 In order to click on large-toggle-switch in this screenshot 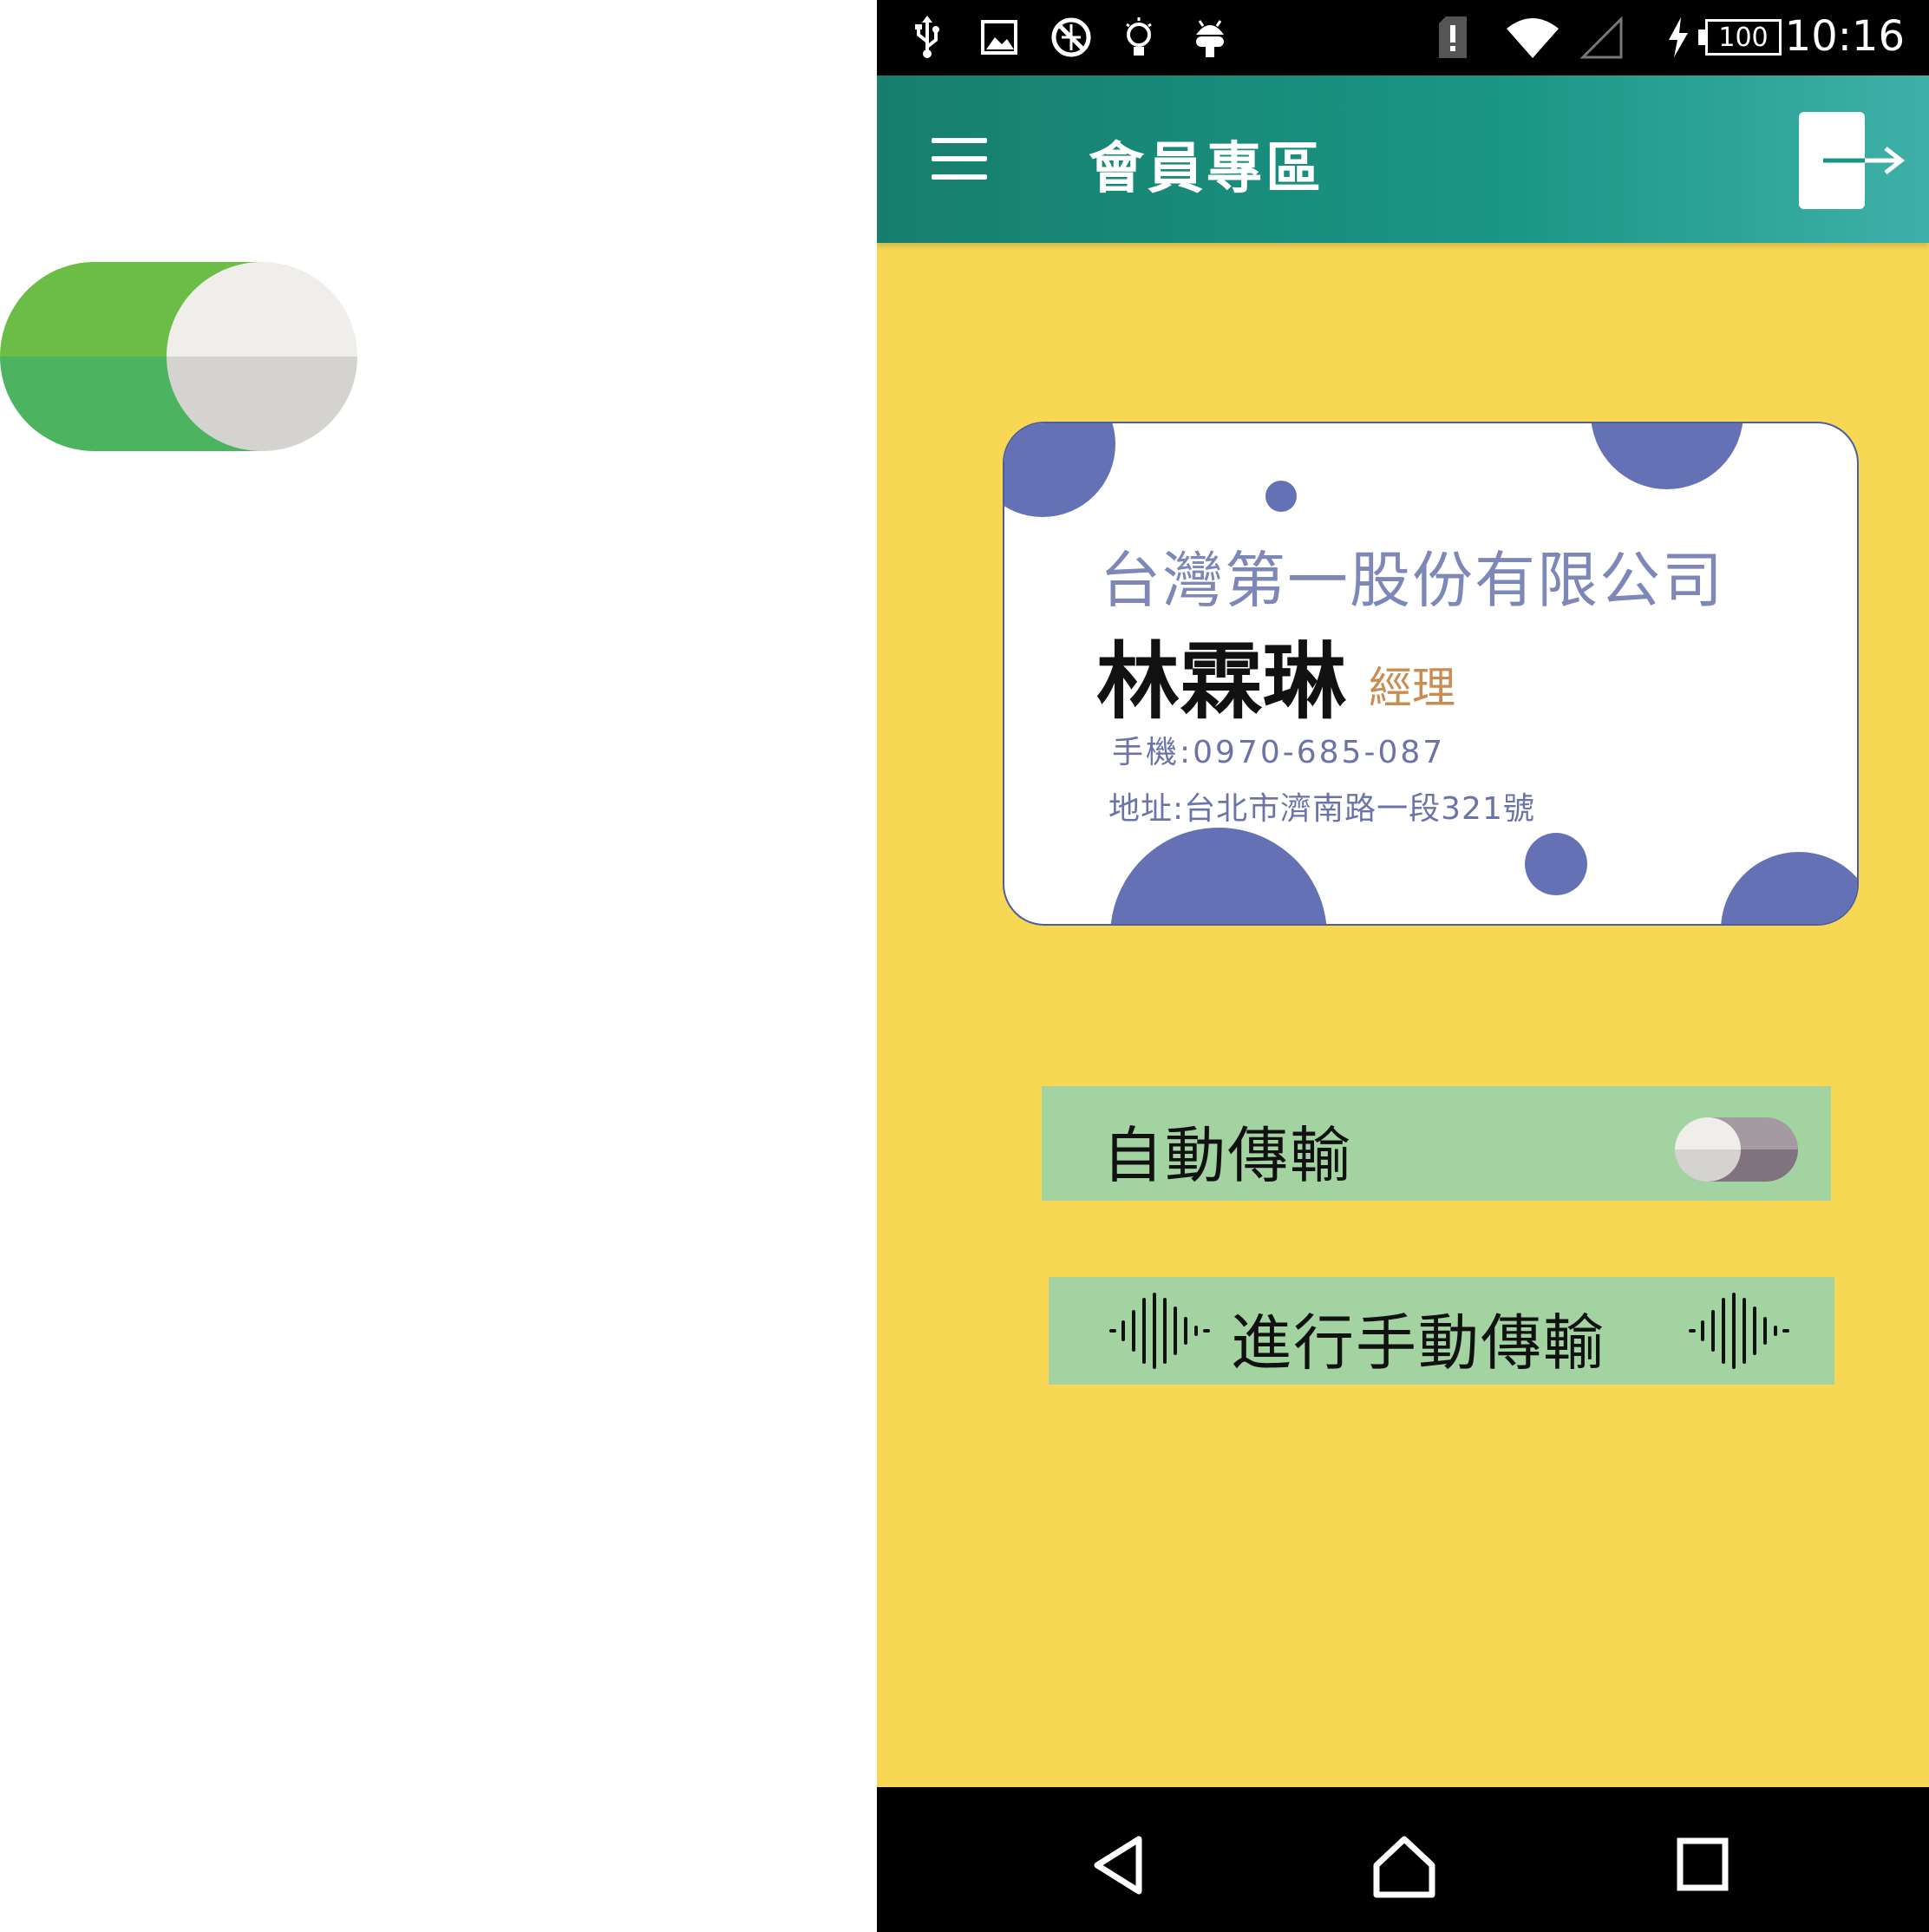, I will do `click(178, 358)`.